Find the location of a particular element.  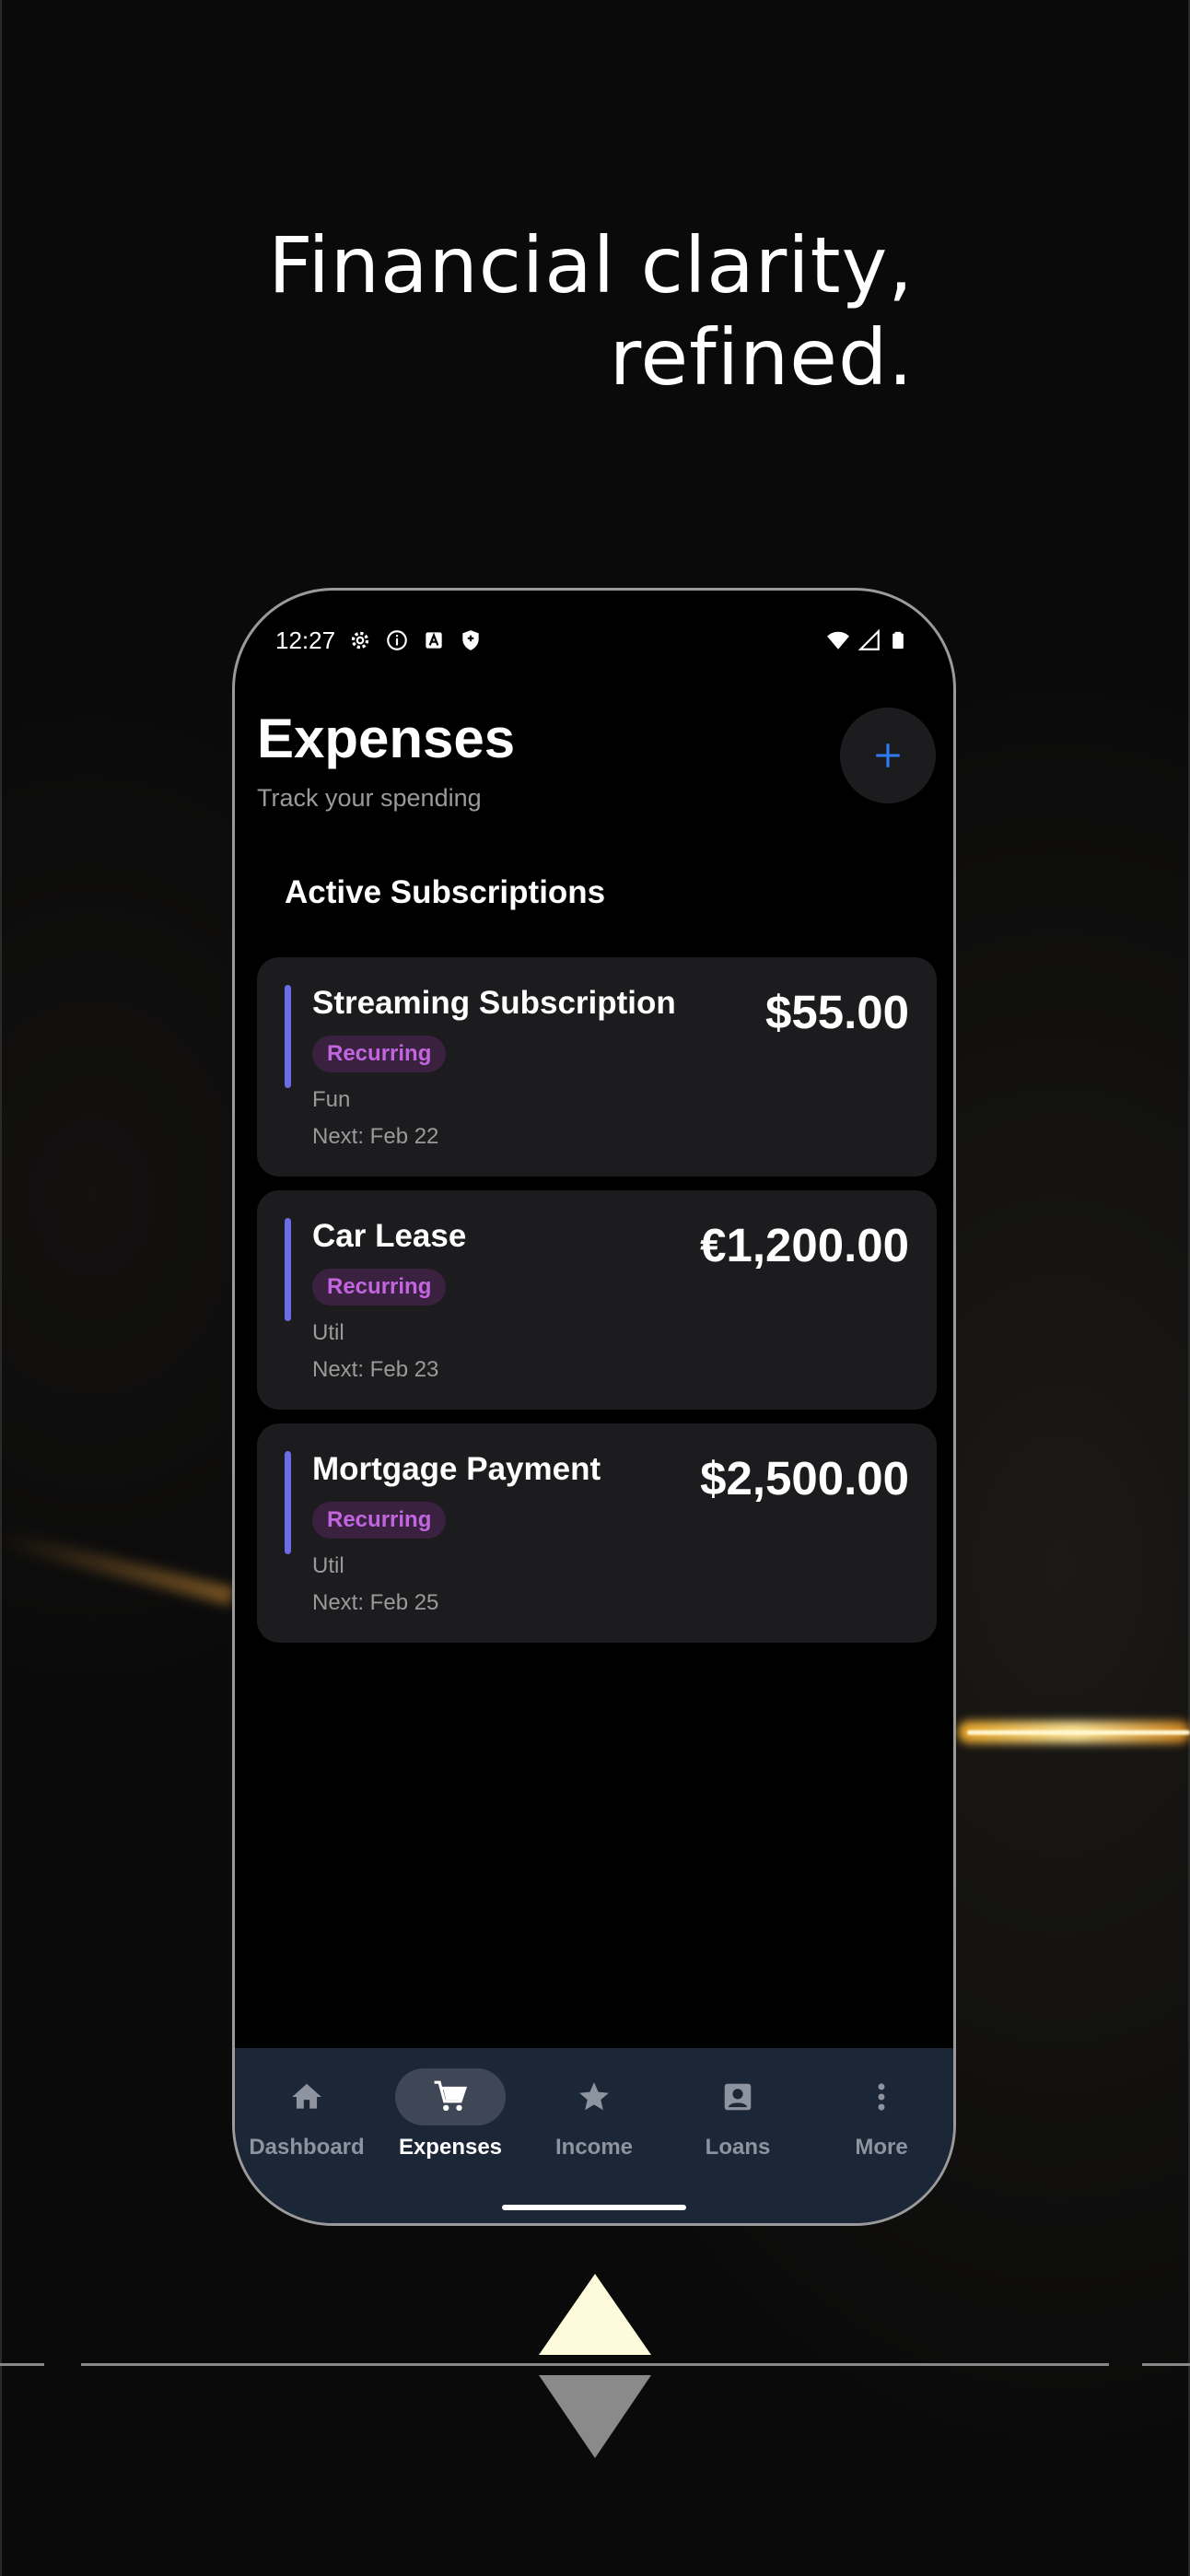

cart-icon is located at coordinates (451, 2096).